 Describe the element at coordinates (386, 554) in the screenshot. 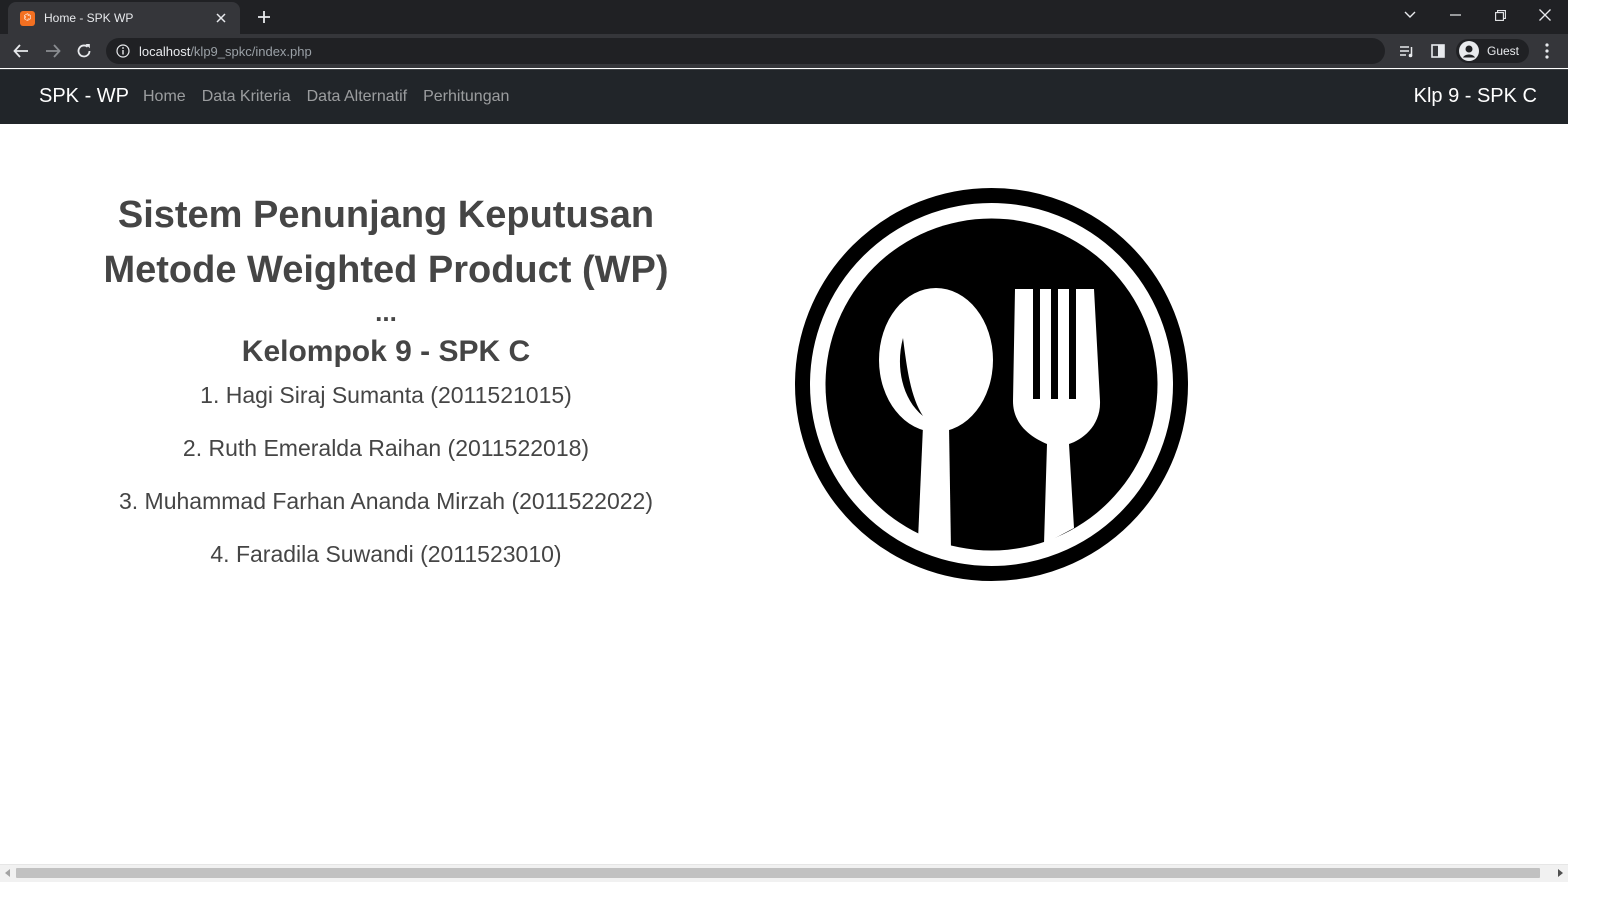

I see `member-item: 4. Faradila Suwandi (2011523010)` at that location.